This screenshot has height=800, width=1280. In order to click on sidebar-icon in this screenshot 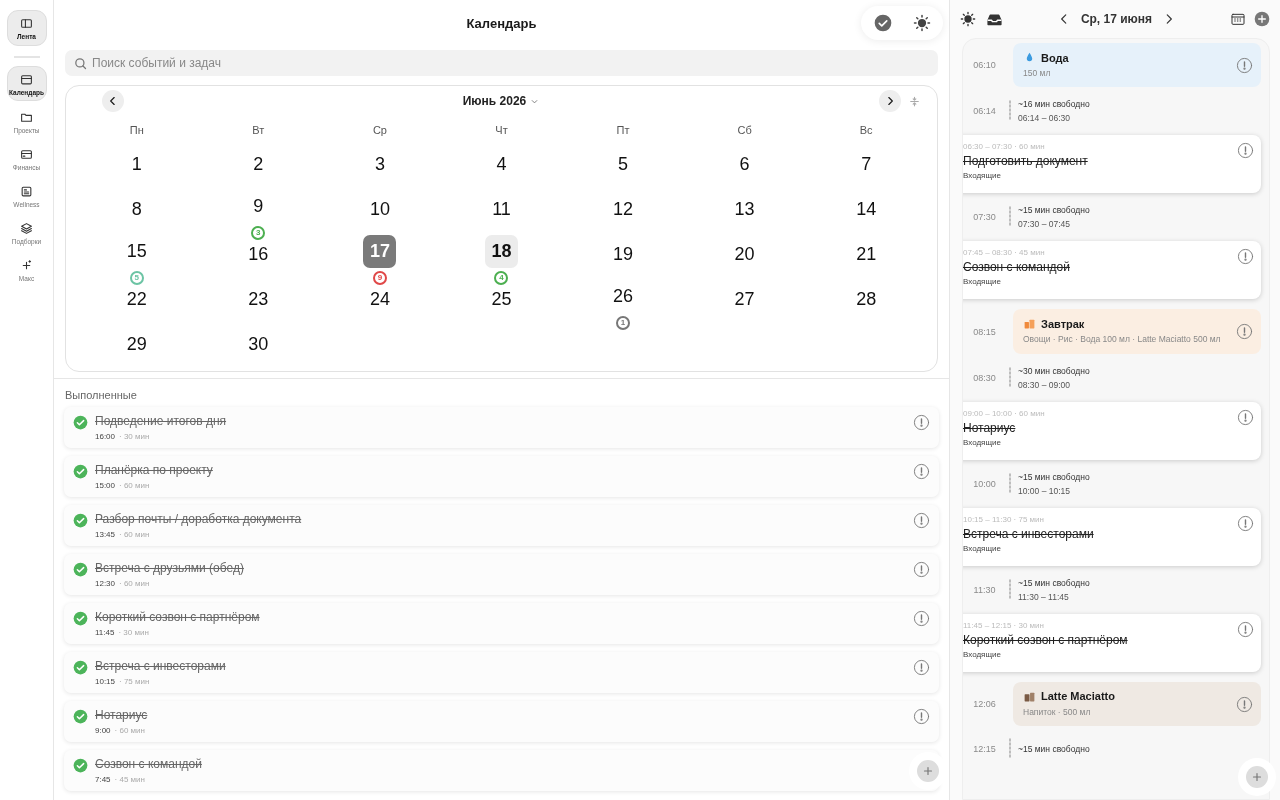, I will do `click(26, 23)`.